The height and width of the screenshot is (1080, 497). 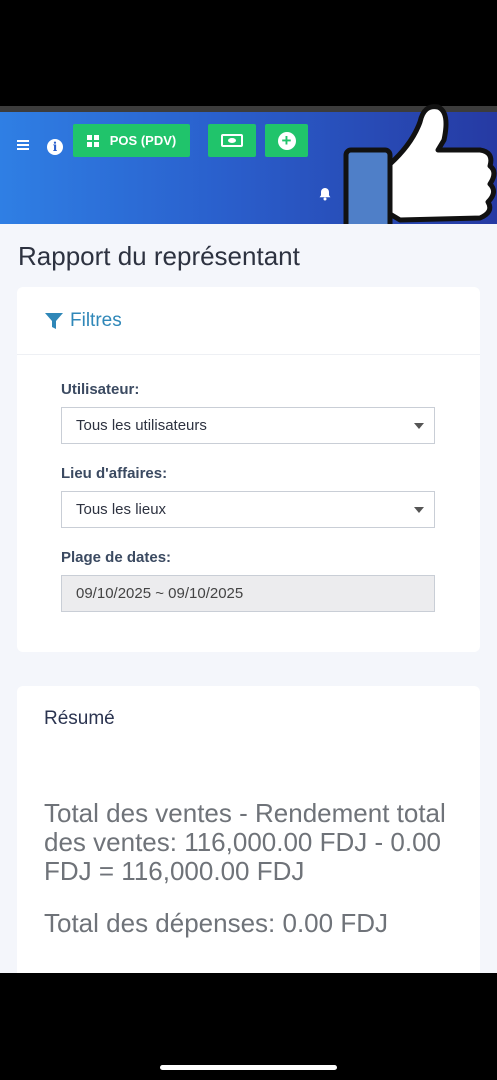 What do you see at coordinates (160, 593) in the screenshot?
I see `date-range-value: 09/10/2025 ~ 09/10/2025` at bounding box center [160, 593].